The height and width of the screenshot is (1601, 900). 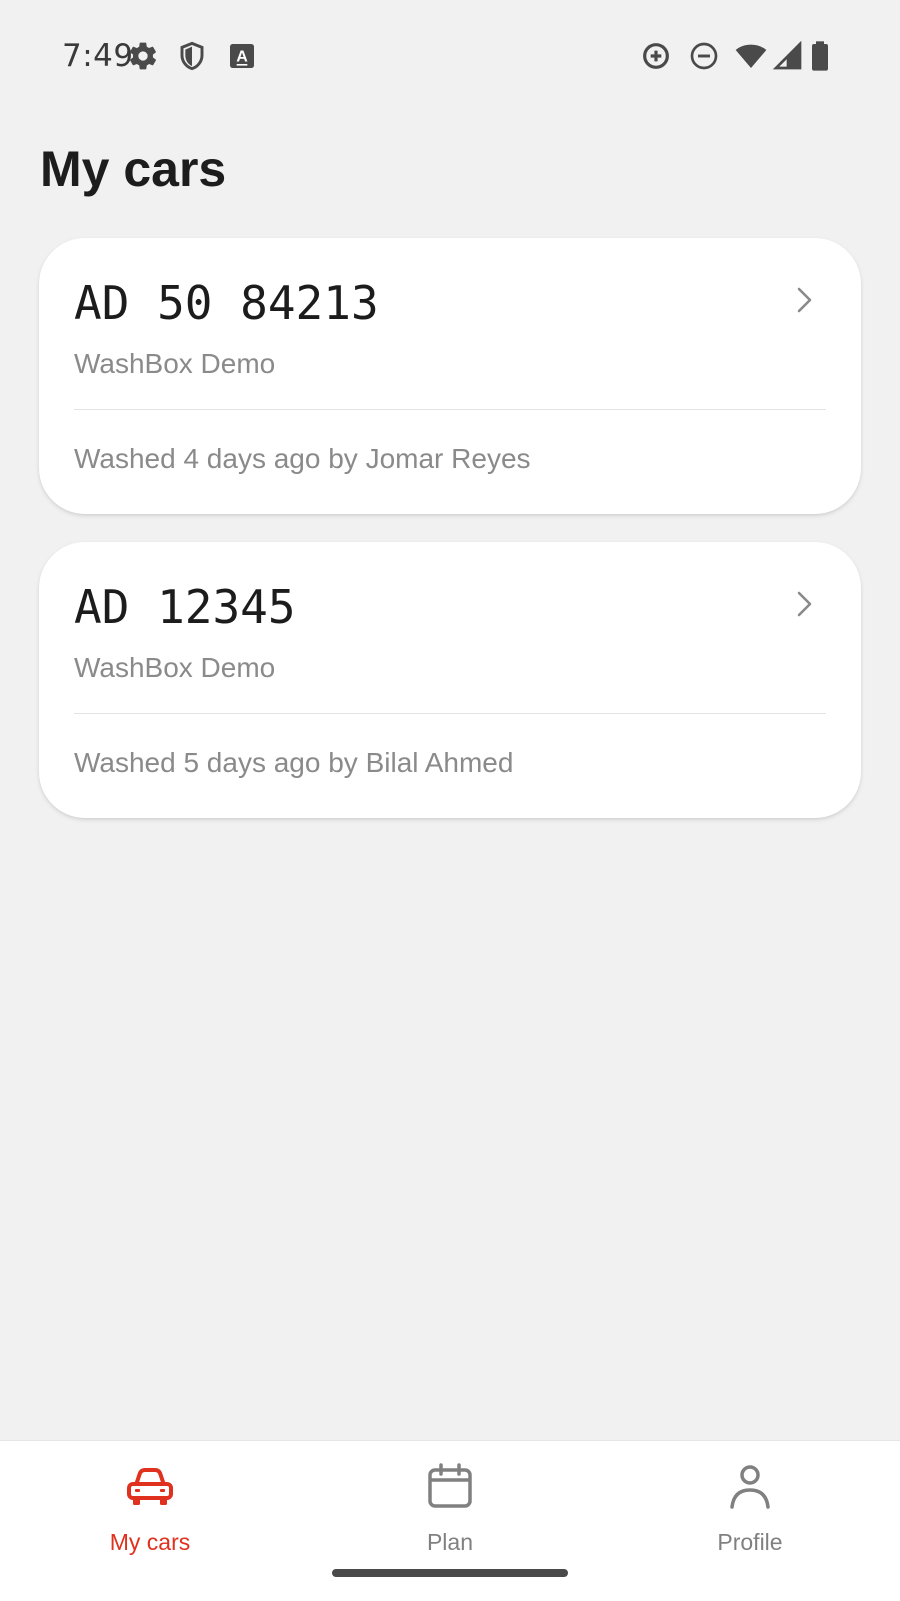 What do you see at coordinates (150, 1542) in the screenshot?
I see `nav-label-my-cars: My cars` at bounding box center [150, 1542].